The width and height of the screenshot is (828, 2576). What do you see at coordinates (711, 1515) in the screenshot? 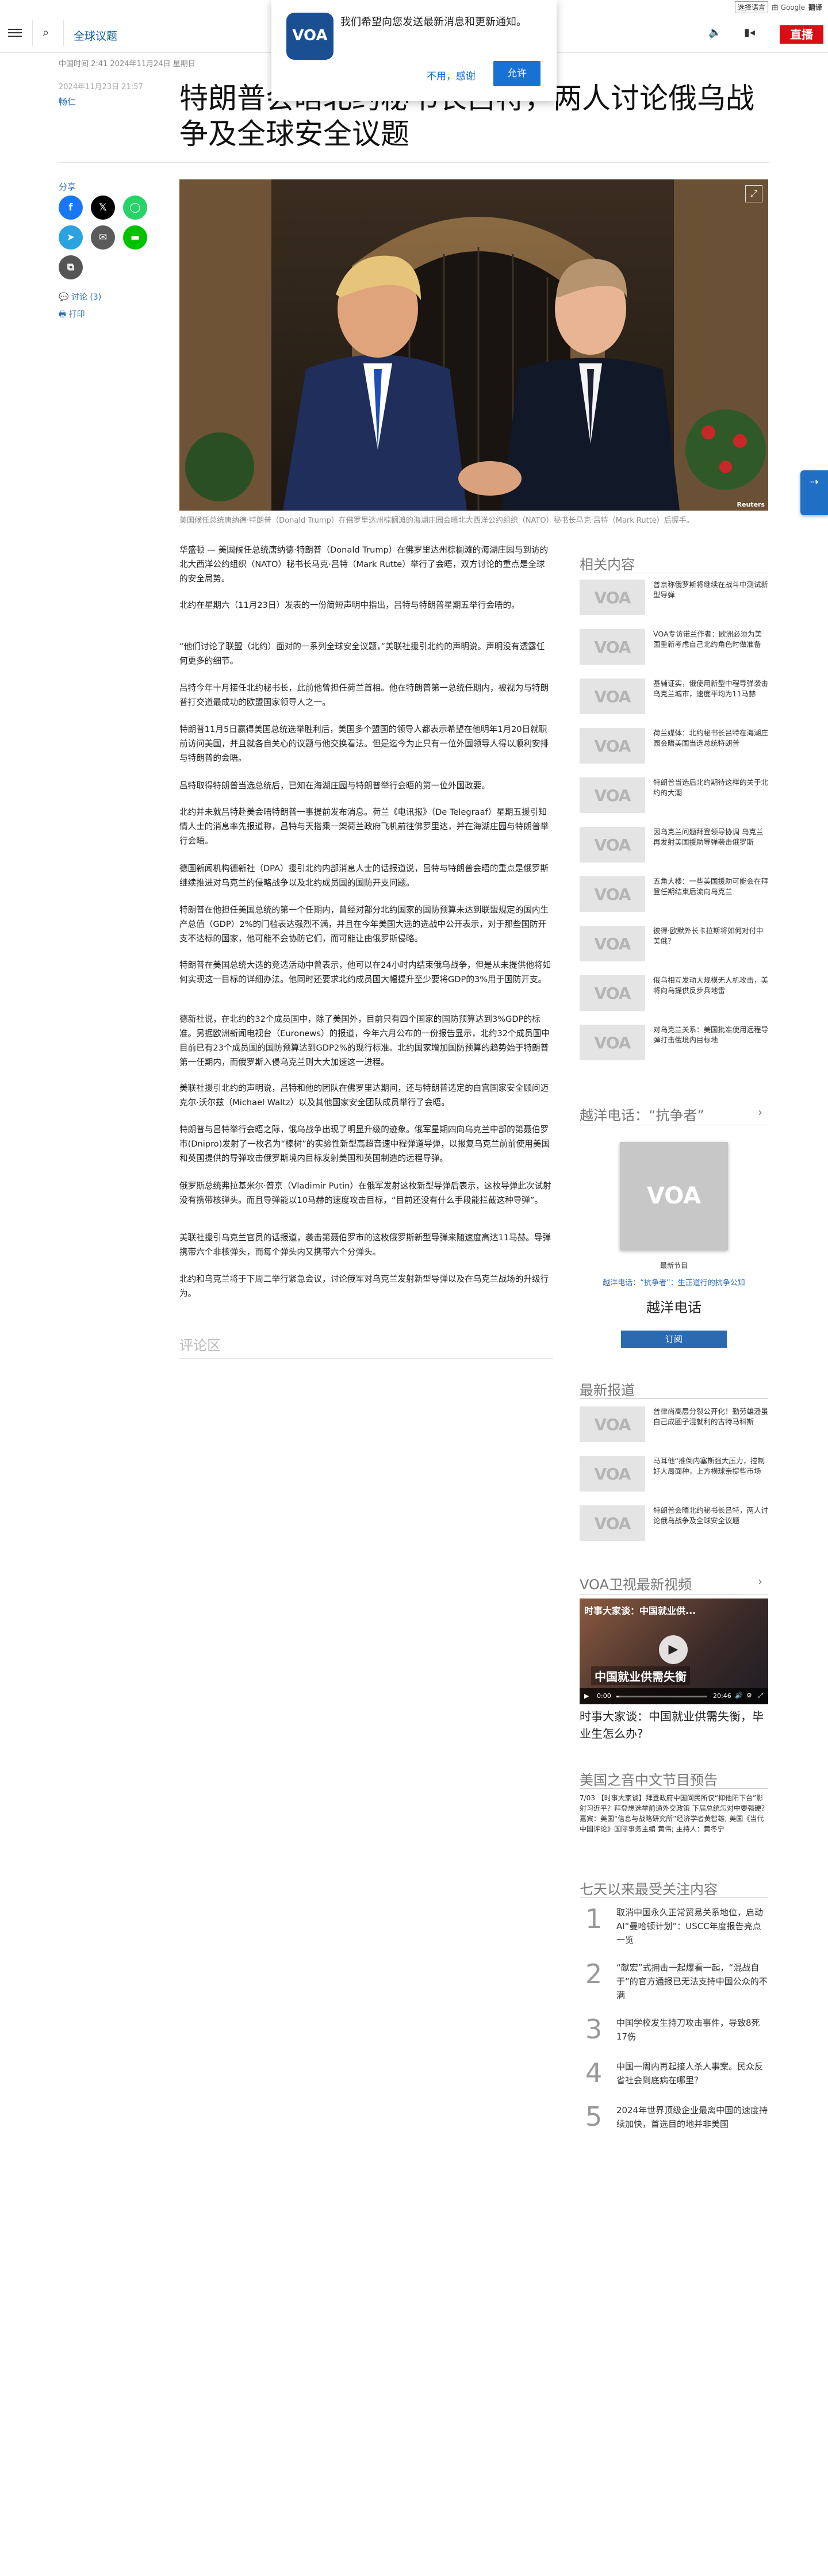
I see `latest-item-text: 特朗普会晤北约秘书长吕特，两人讨论俄乌战争及全球安全议题` at bounding box center [711, 1515].